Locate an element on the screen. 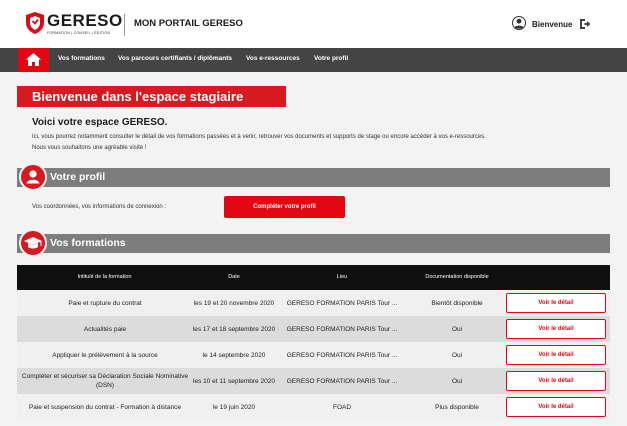  column-header-documentation: Documentation disponible is located at coordinates (457, 277).